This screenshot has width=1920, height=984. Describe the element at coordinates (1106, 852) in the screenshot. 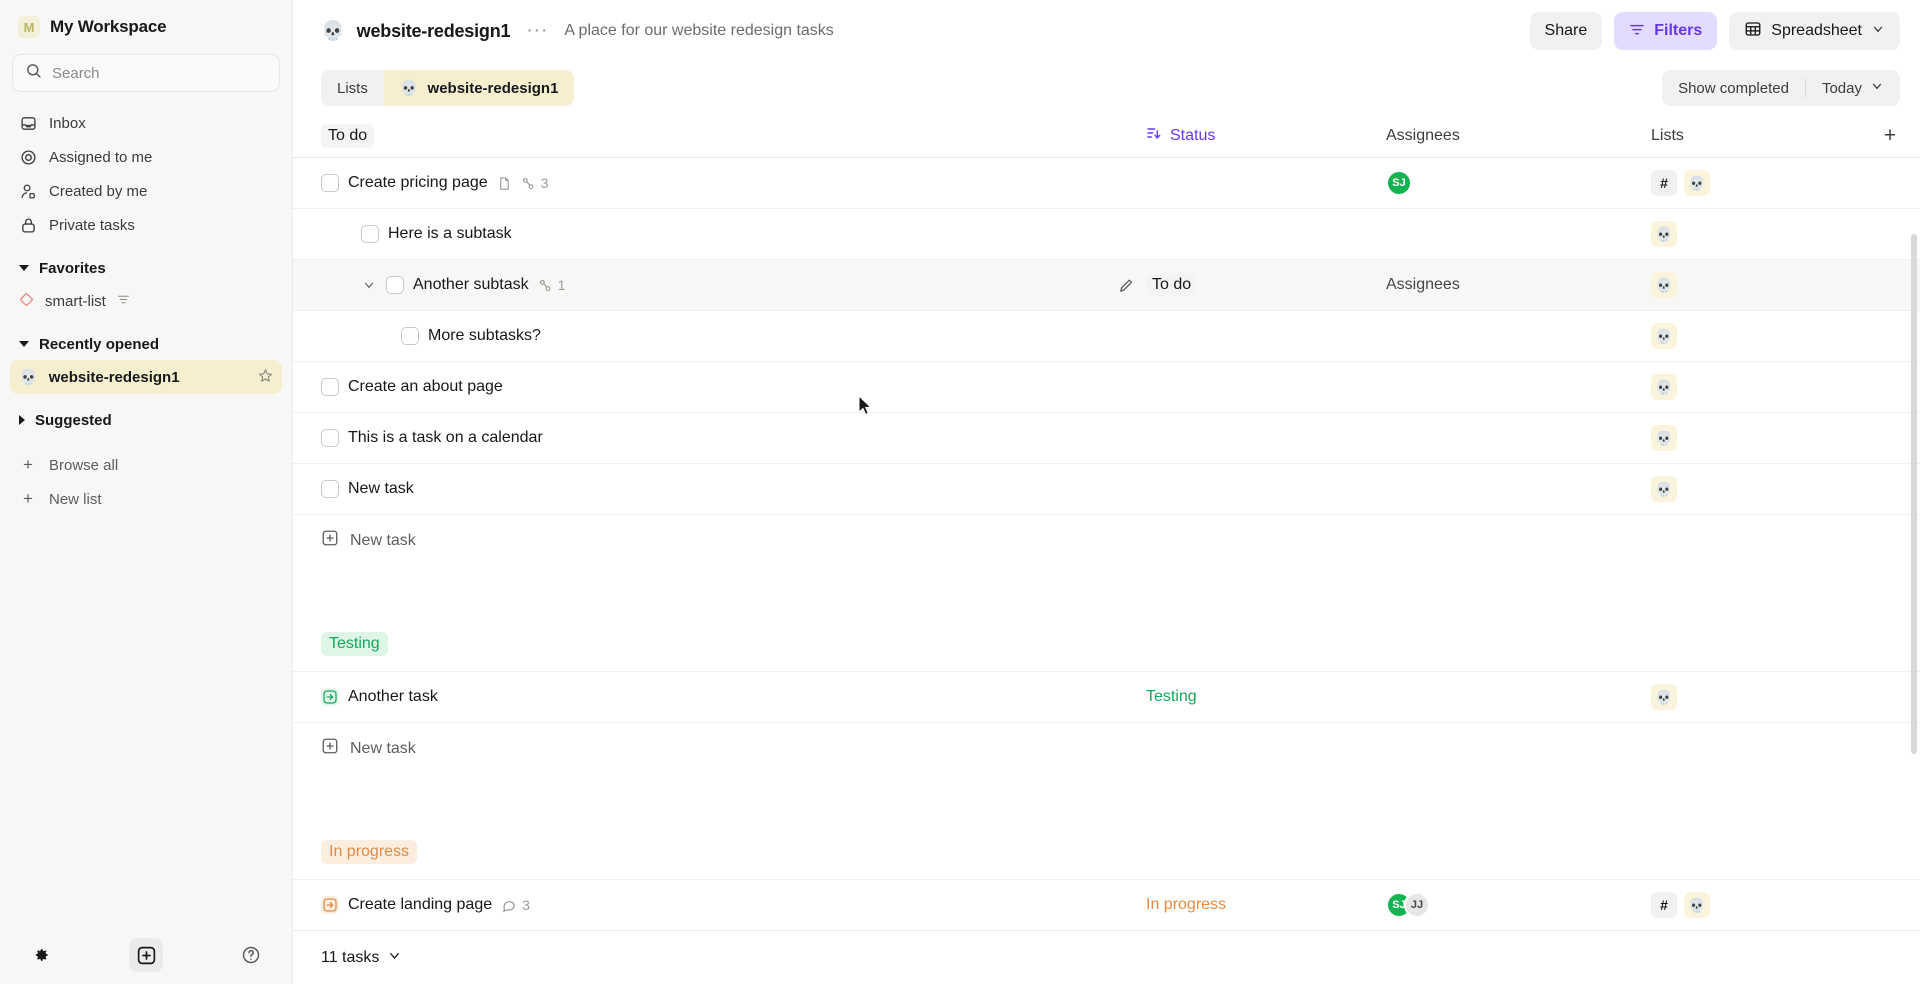

I see `group-header-in-progress: In progress` at that location.